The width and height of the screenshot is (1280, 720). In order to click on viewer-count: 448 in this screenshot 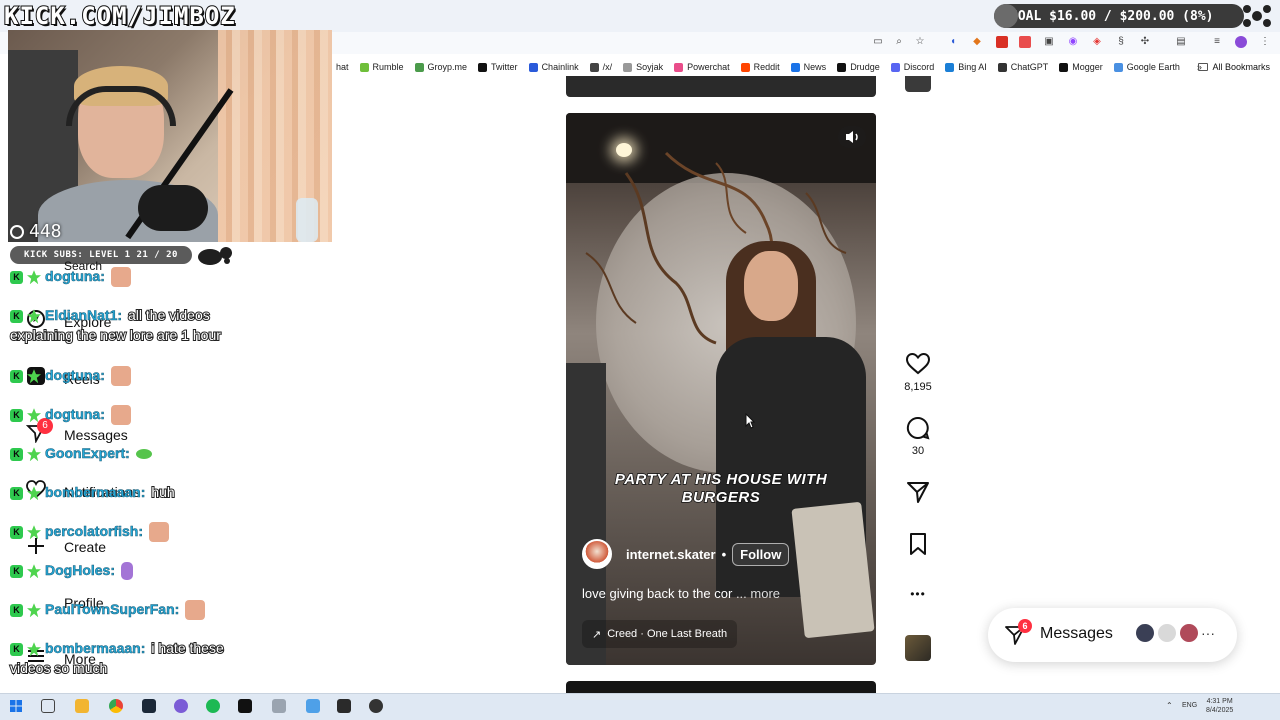, I will do `click(36, 231)`.